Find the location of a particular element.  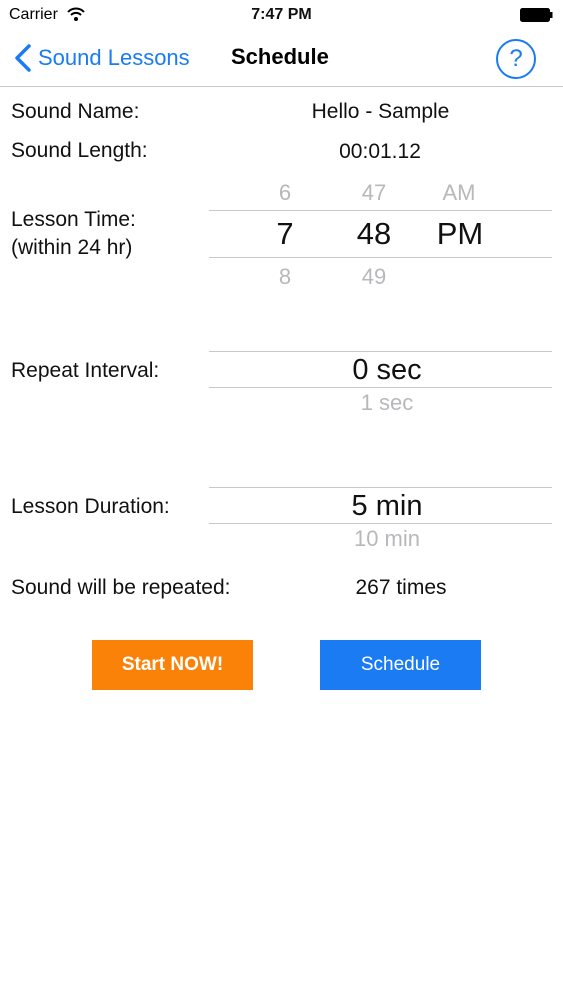

sound-length-label: Sound Length: is located at coordinates (79, 150).